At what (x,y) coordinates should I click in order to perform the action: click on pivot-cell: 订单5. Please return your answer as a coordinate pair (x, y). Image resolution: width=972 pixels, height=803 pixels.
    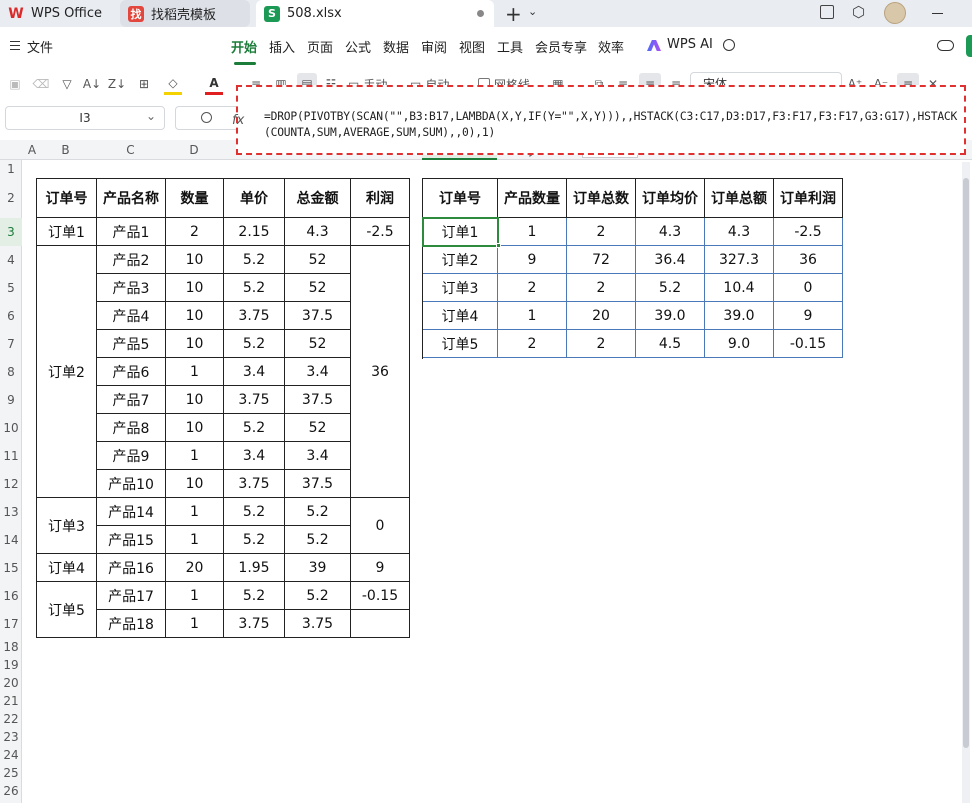
    Looking at the image, I should click on (460, 344).